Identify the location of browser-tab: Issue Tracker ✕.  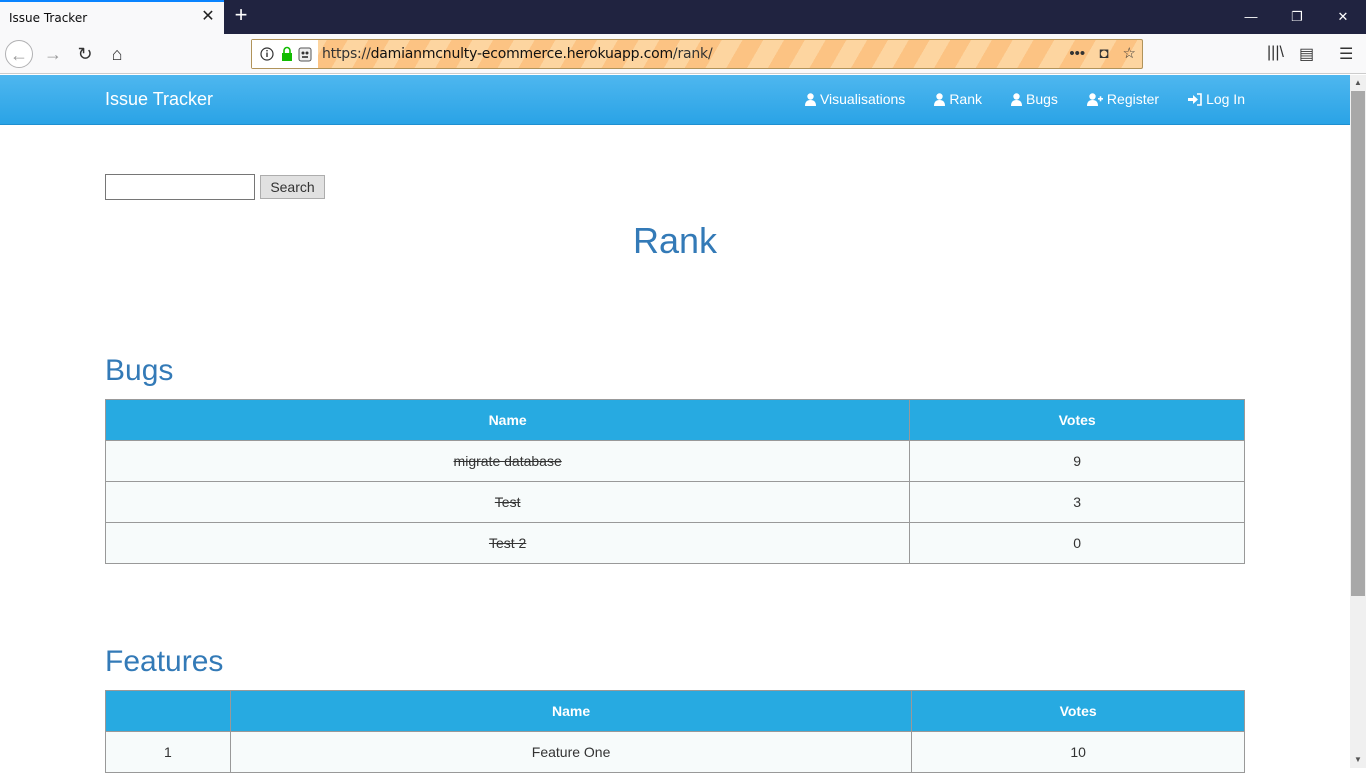
(112, 17).